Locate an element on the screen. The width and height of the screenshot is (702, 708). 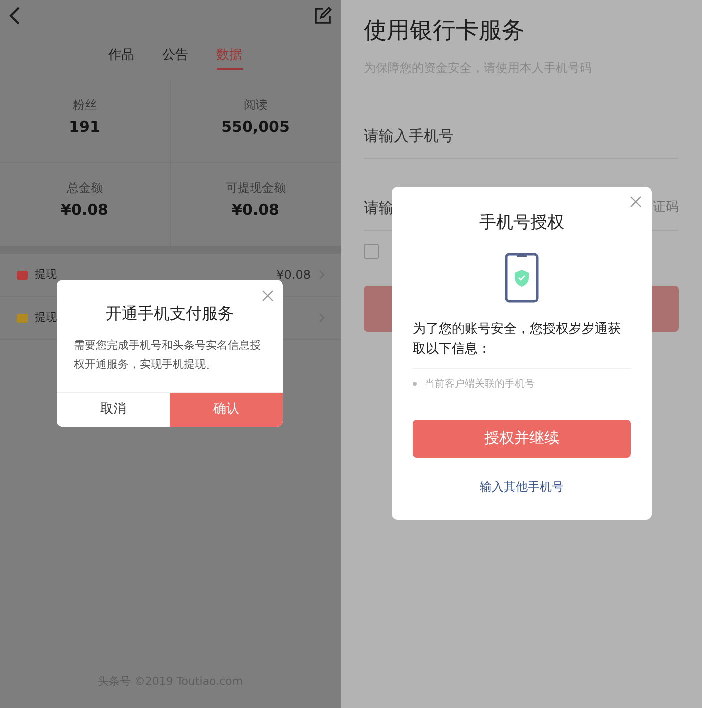
bullet-icon is located at coordinates (415, 384).